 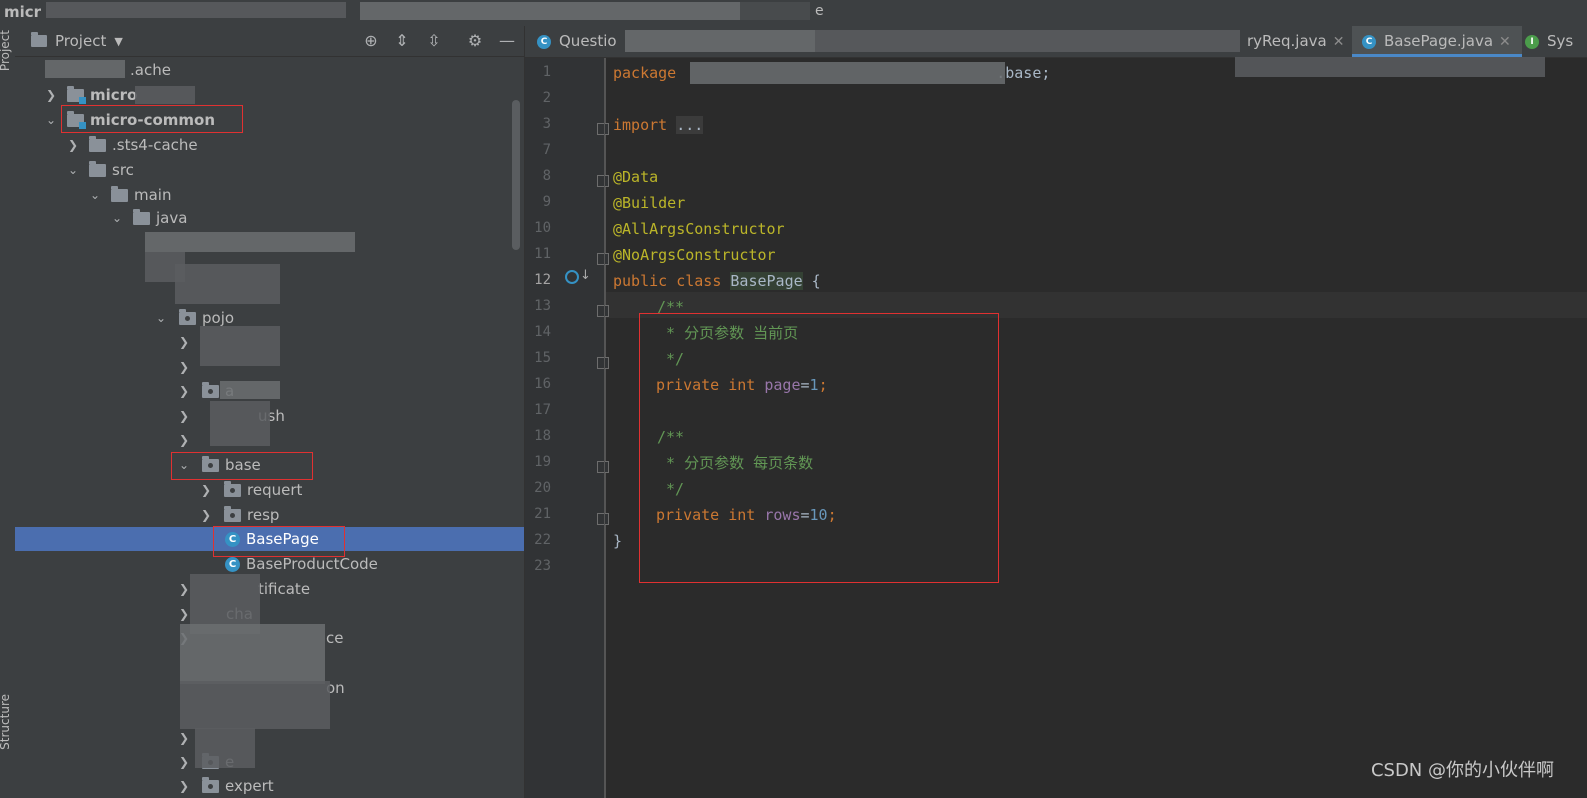 What do you see at coordinates (114, 95) in the screenshot?
I see `tree-item-label: micro` at bounding box center [114, 95].